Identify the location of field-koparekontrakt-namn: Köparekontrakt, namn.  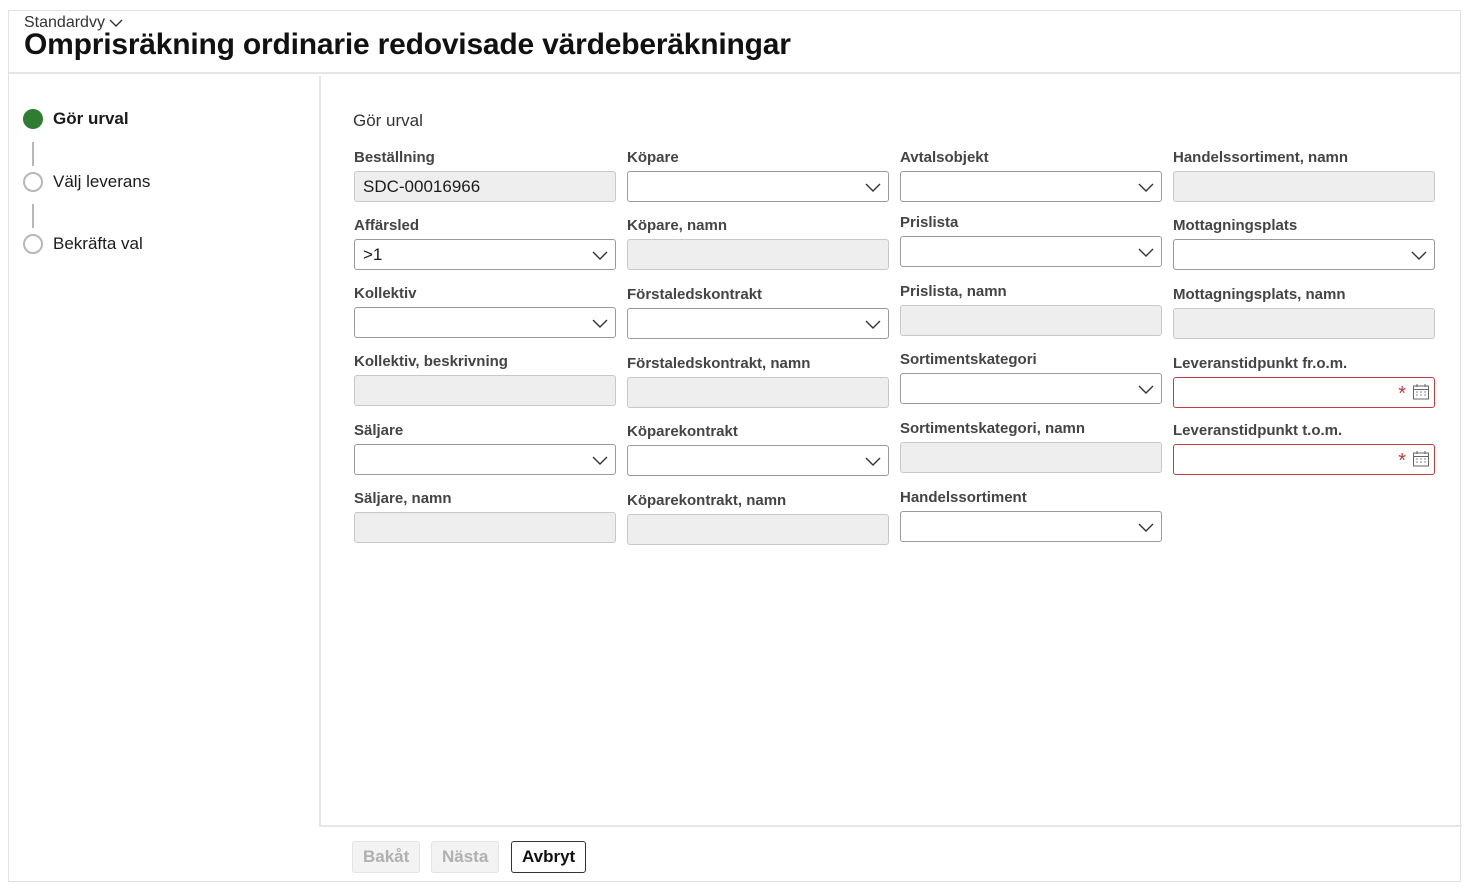
(758, 518).